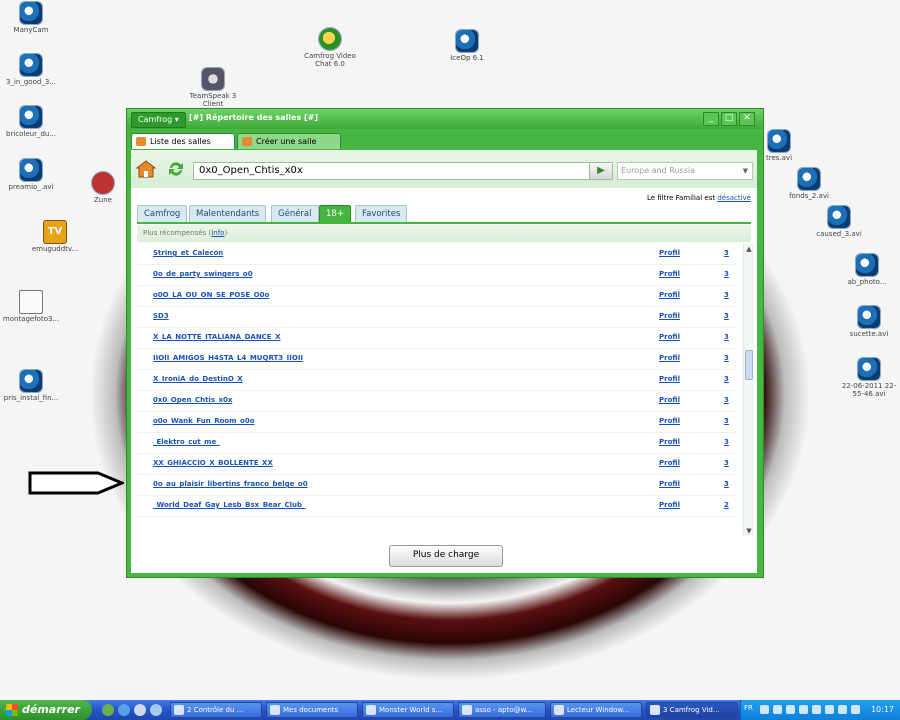  I want to click on start-button: démarrer, so click(46, 710).